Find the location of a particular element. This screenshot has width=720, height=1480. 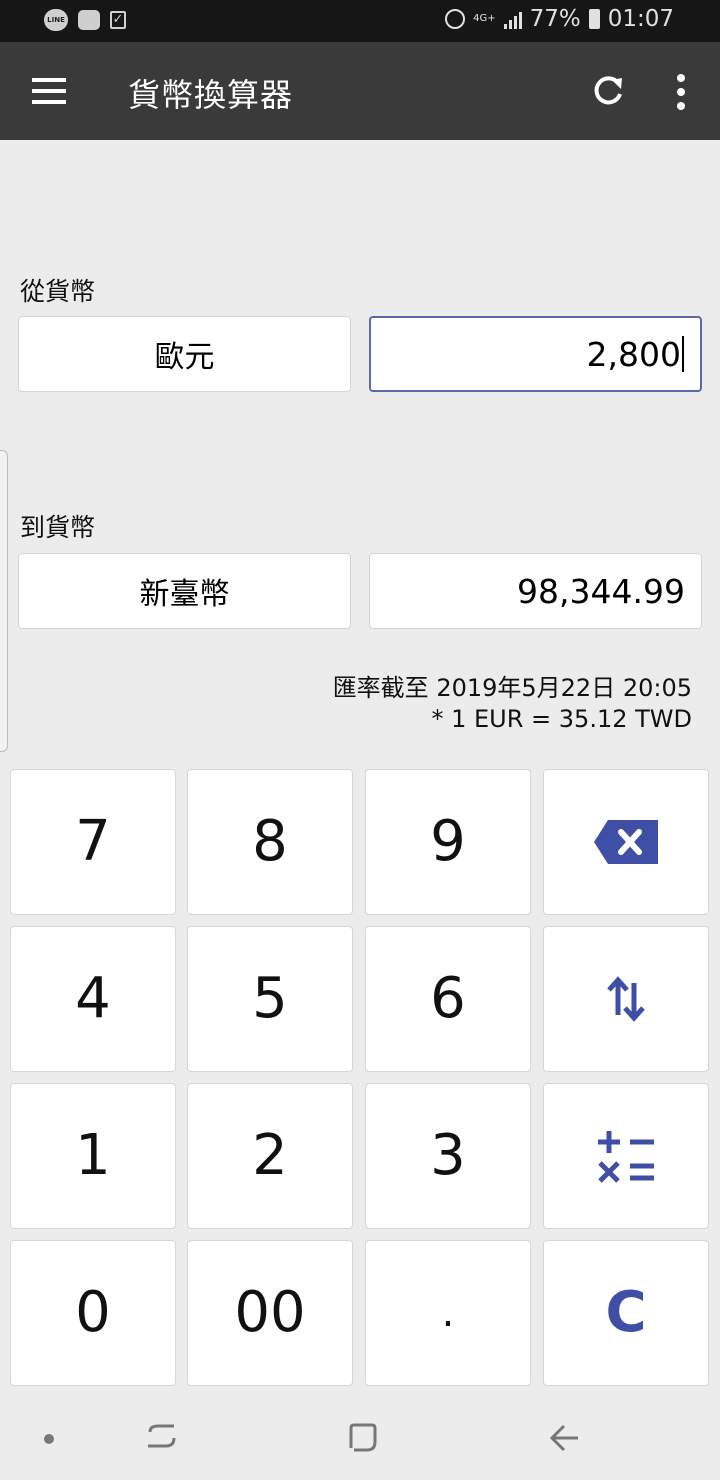

key-4-label: 4 is located at coordinates (93, 998).